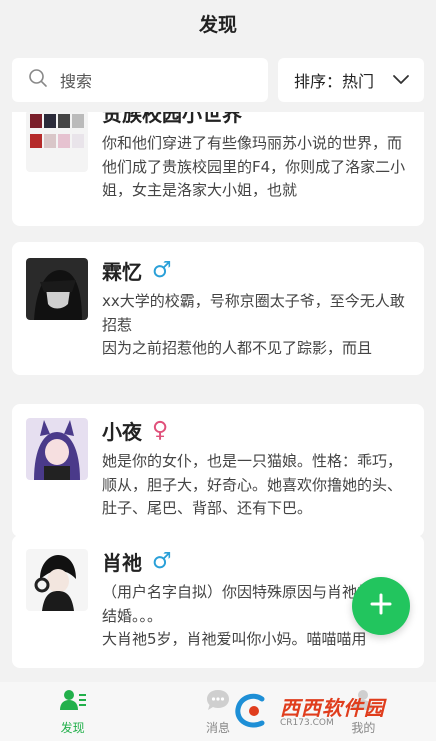 The height and width of the screenshot is (741, 436). I want to click on search-icon, so click(38, 80).